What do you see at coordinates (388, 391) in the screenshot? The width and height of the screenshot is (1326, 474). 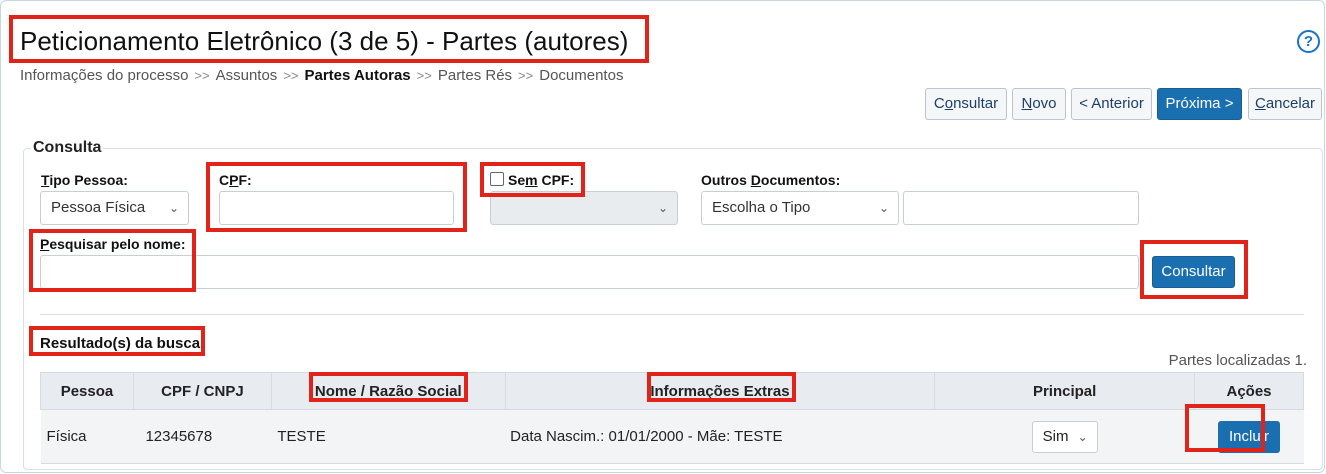 I see `column-header-nome: Nome / Razão Social` at bounding box center [388, 391].